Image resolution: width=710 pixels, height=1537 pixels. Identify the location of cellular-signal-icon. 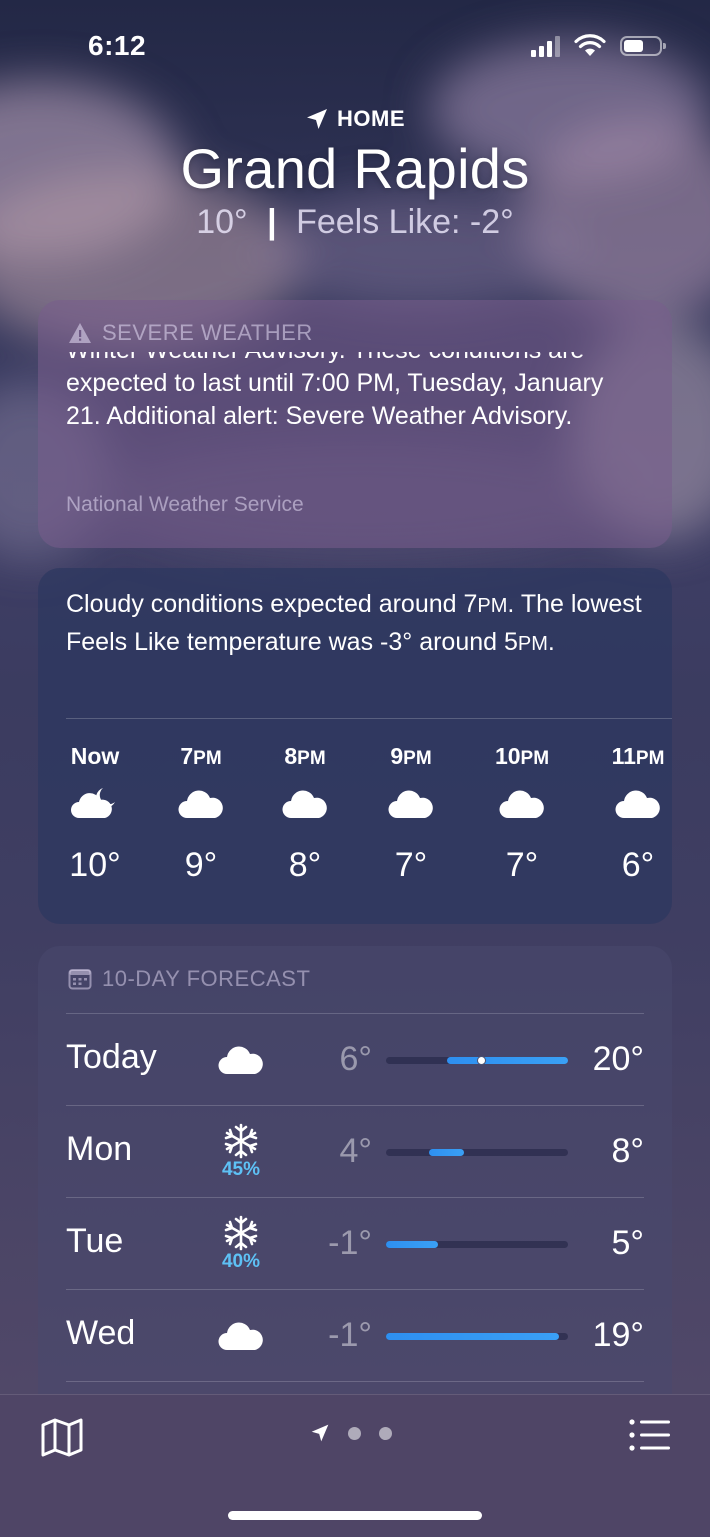
(545, 46).